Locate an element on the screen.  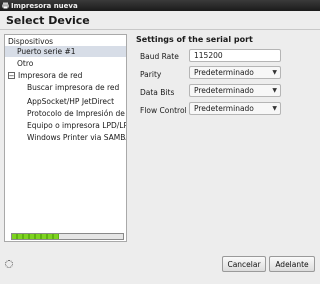
header-divider is located at coordinates (160, 29).